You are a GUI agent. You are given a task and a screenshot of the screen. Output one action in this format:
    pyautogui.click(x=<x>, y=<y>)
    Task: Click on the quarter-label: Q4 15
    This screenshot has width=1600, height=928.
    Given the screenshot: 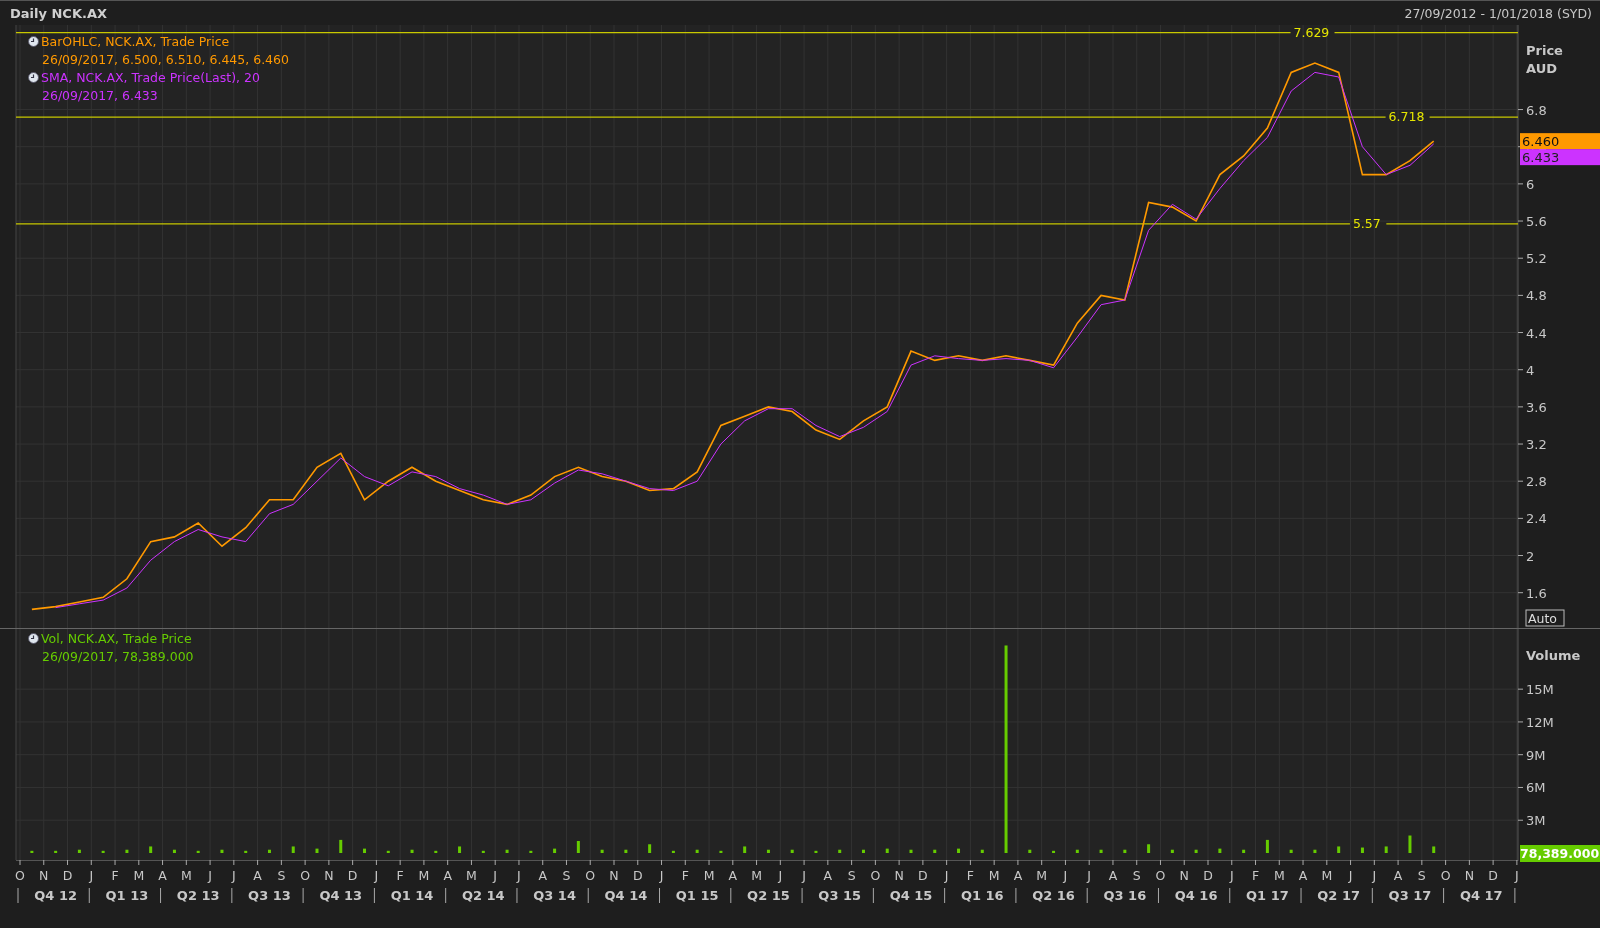 What is the action you would take?
    pyautogui.click(x=911, y=895)
    